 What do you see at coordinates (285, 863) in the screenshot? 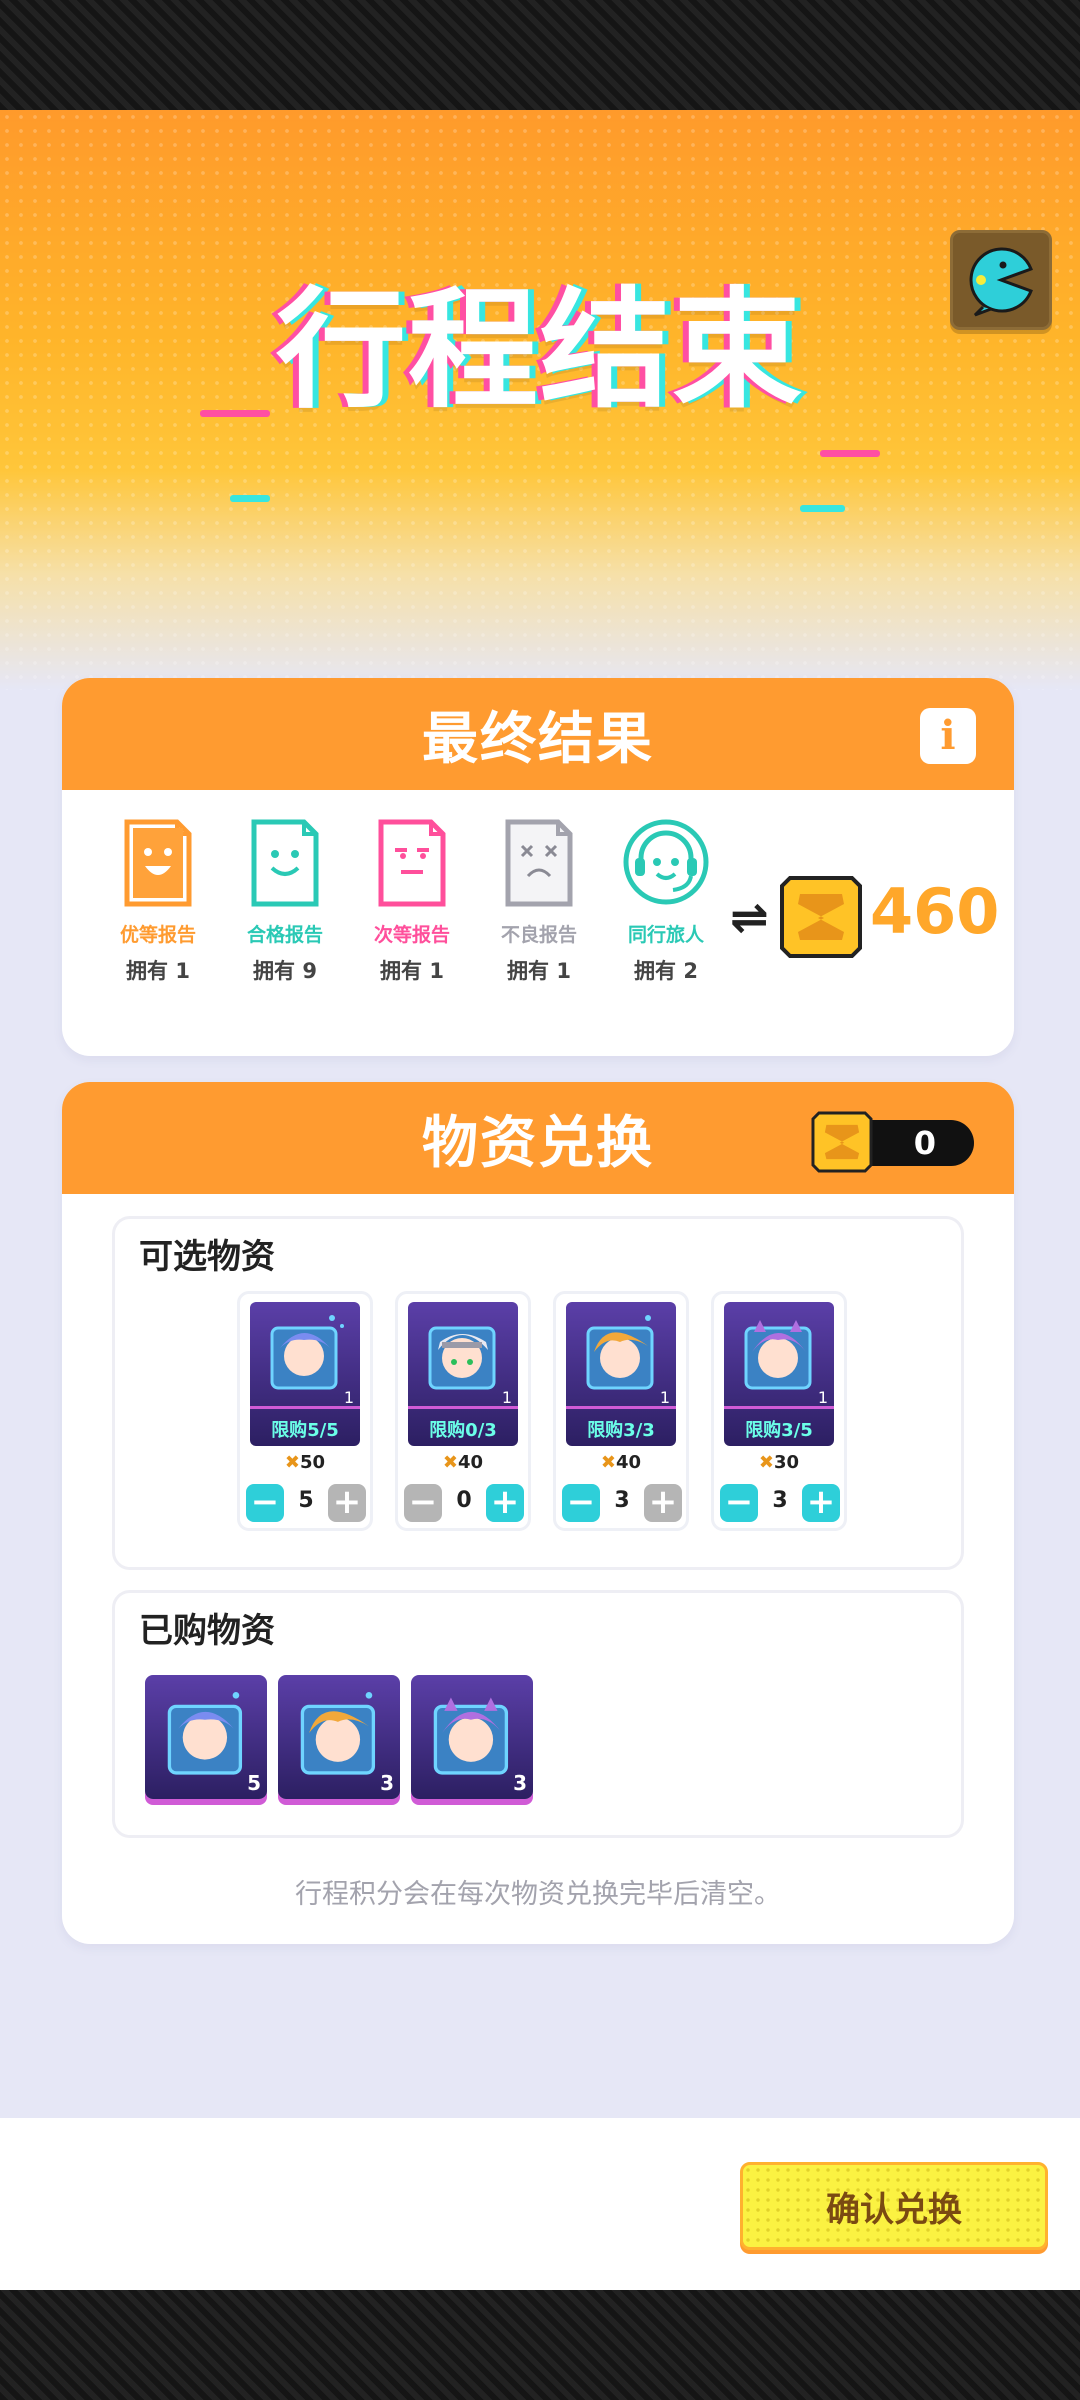
I see `smile-report-icon` at bounding box center [285, 863].